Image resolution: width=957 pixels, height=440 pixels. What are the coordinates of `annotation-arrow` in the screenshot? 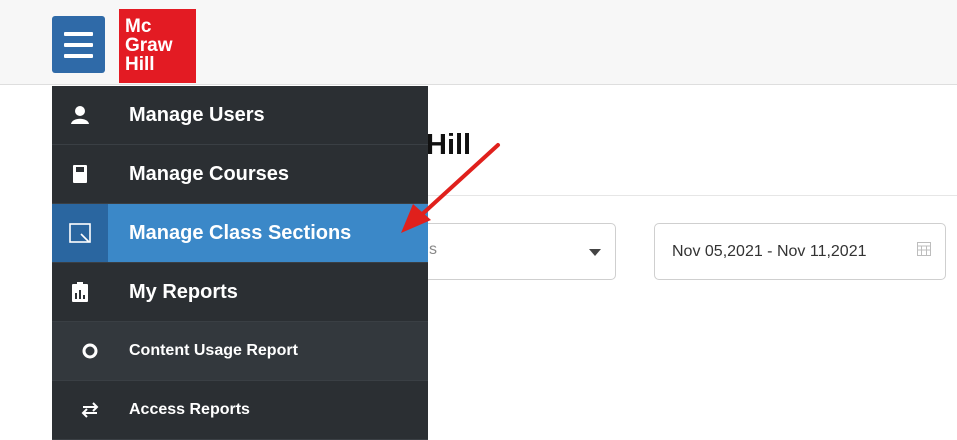 It's located at (450, 188).